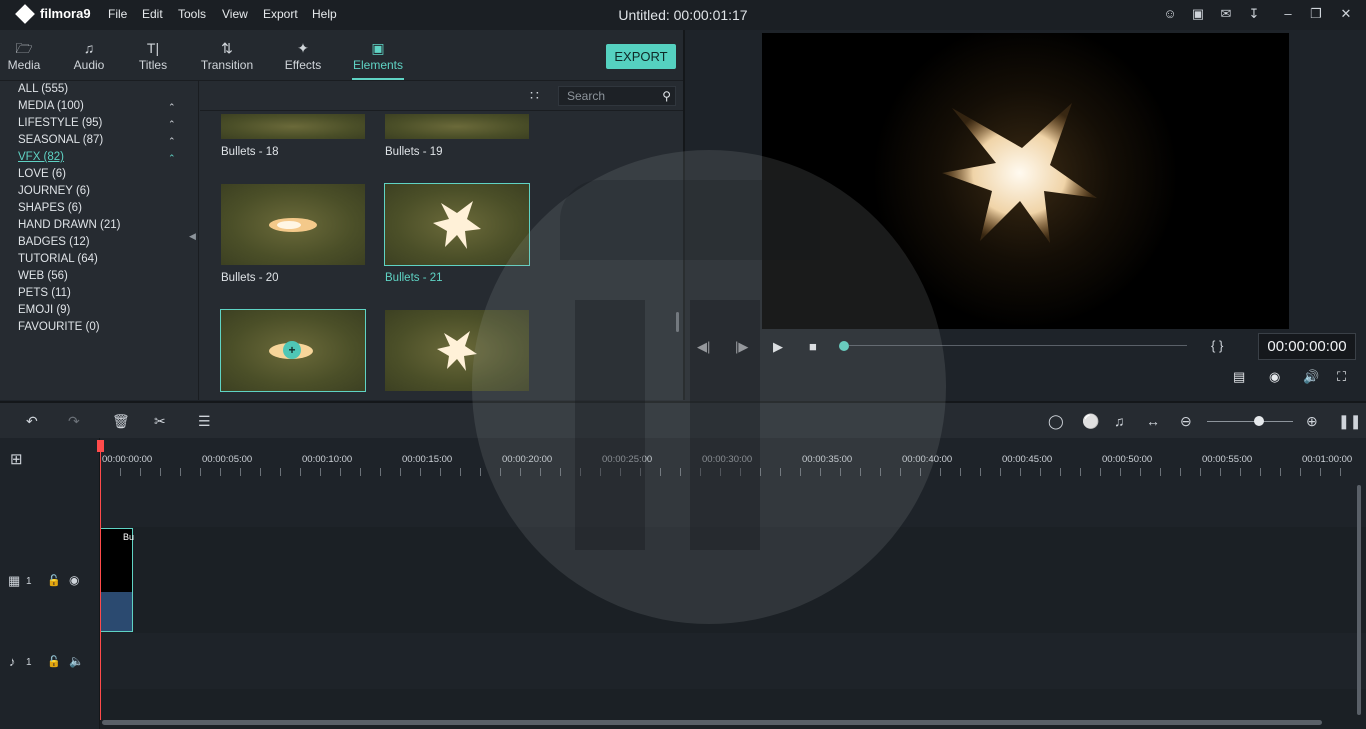  I want to click on tab-transition: ⇅ Transition, so click(227, 55).